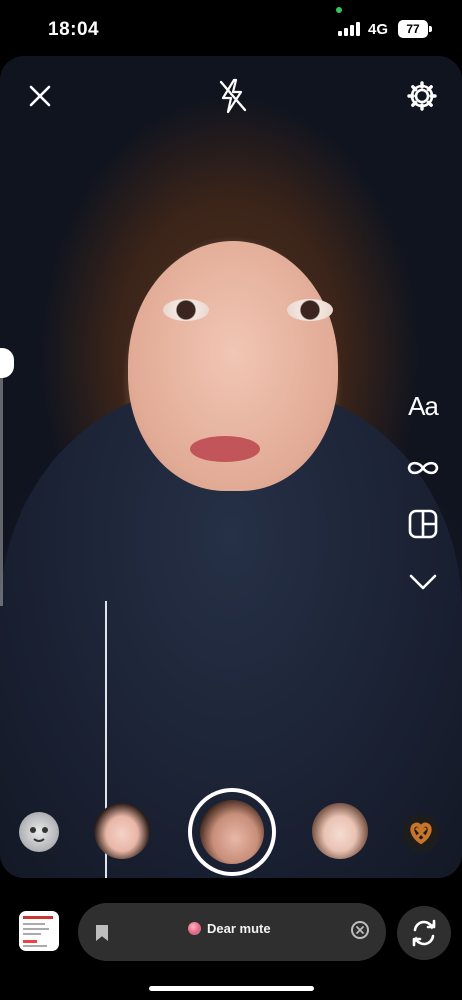 The image size is (462, 1000). I want to click on effect-pretzel, so click(421, 833).